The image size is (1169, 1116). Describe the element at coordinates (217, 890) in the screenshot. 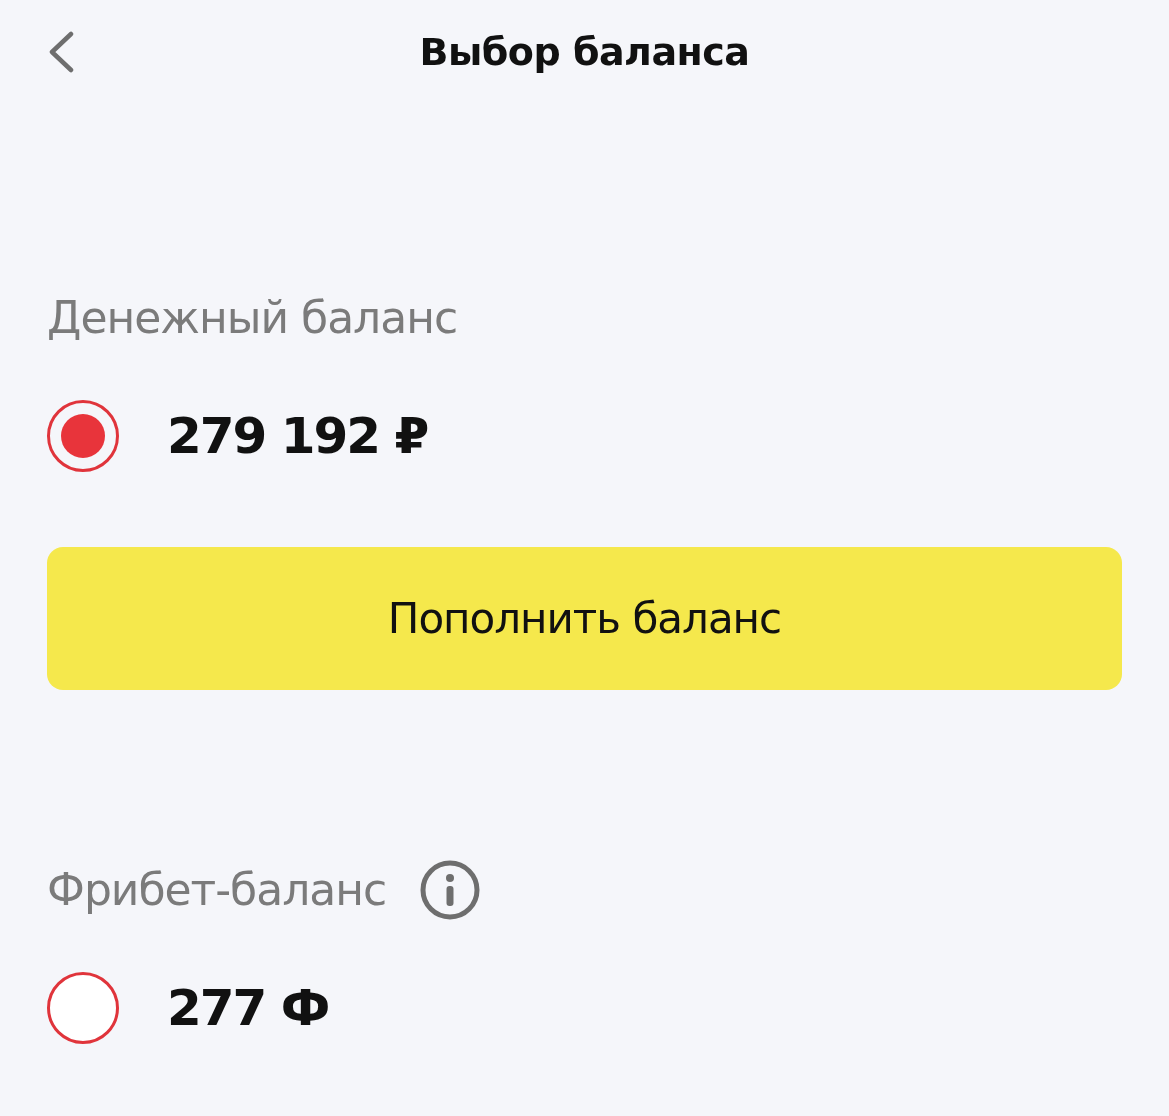

I see `section-label: Фрибет-баланс` at that location.